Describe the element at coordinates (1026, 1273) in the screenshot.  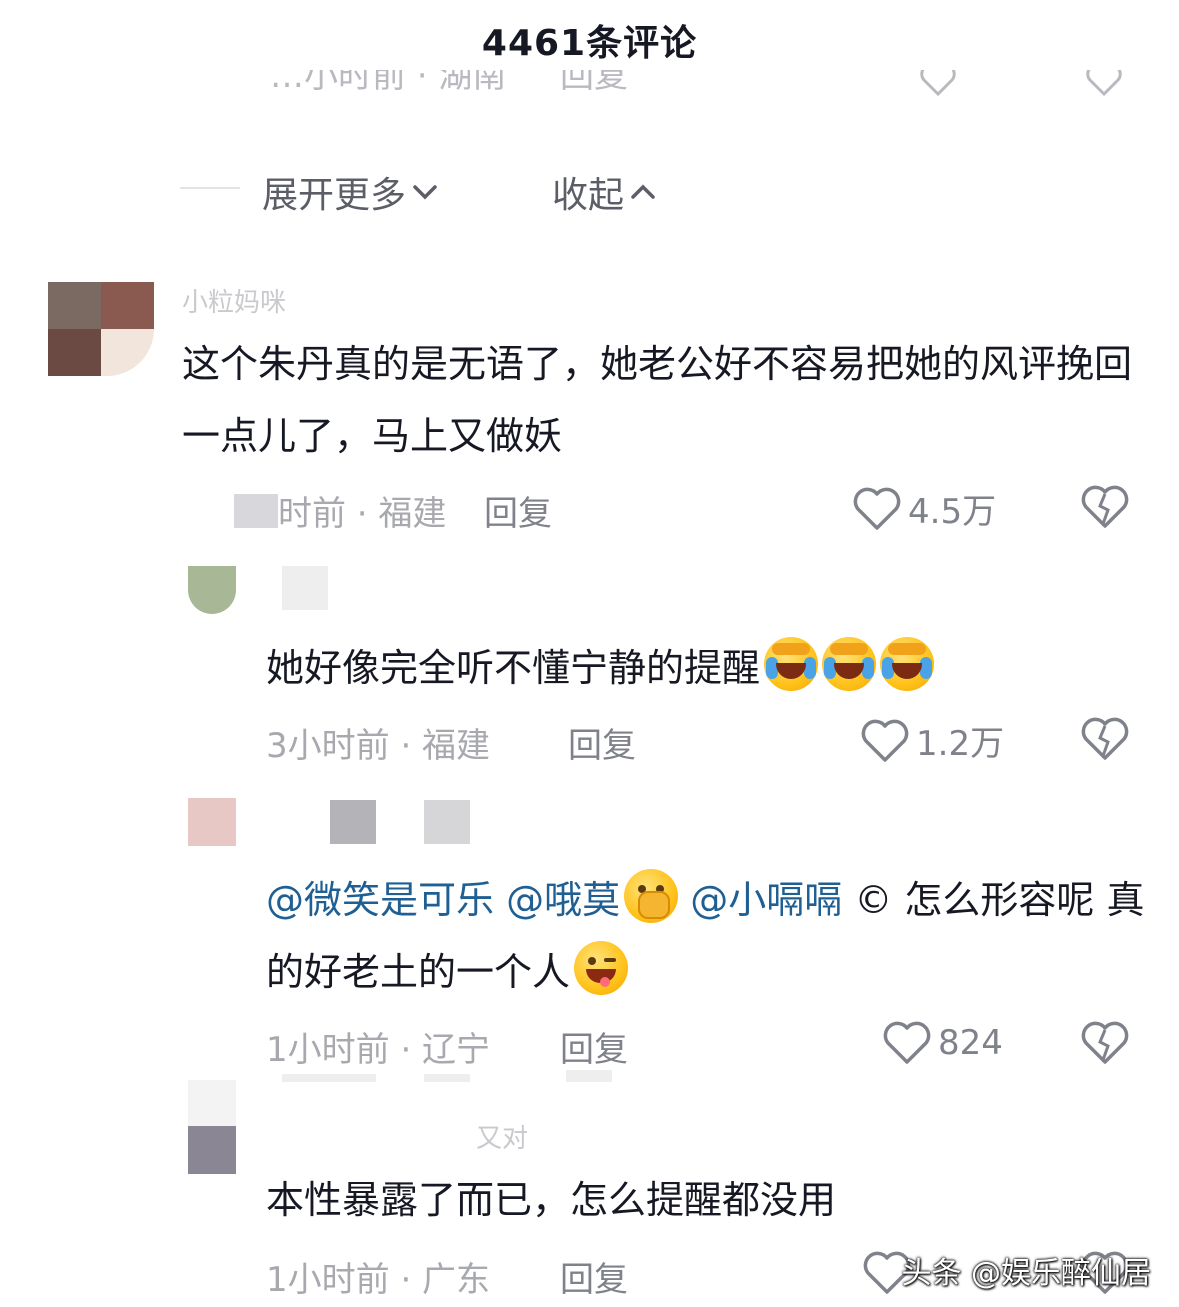
I see `watermark: 头条 @娱乐醉仙居` at that location.